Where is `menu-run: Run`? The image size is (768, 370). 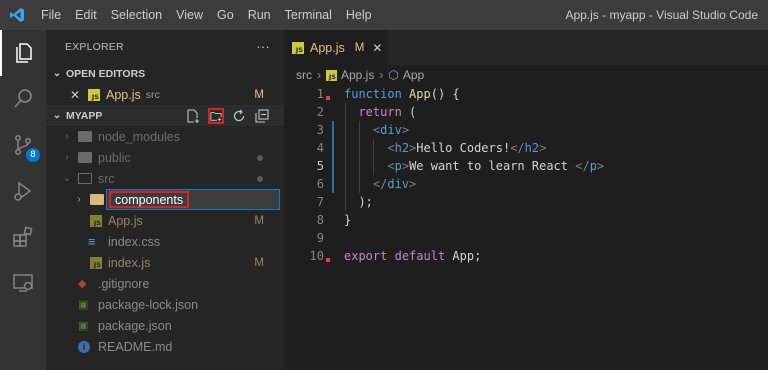
menu-run: Run is located at coordinates (259, 15).